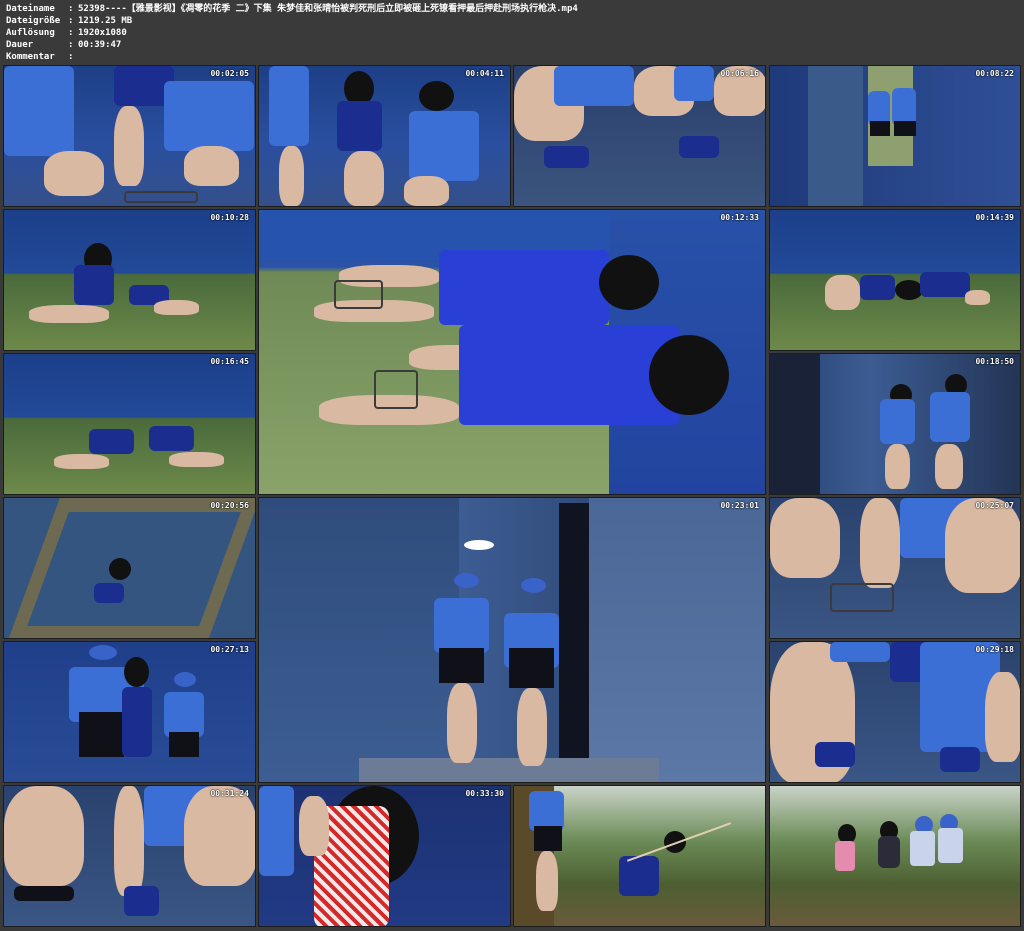 Image resolution: width=1024 pixels, height=931 pixels. What do you see at coordinates (384, 856) in the screenshot?
I see `video-thumbnail: 00:33:30` at bounding box center [384, 856].